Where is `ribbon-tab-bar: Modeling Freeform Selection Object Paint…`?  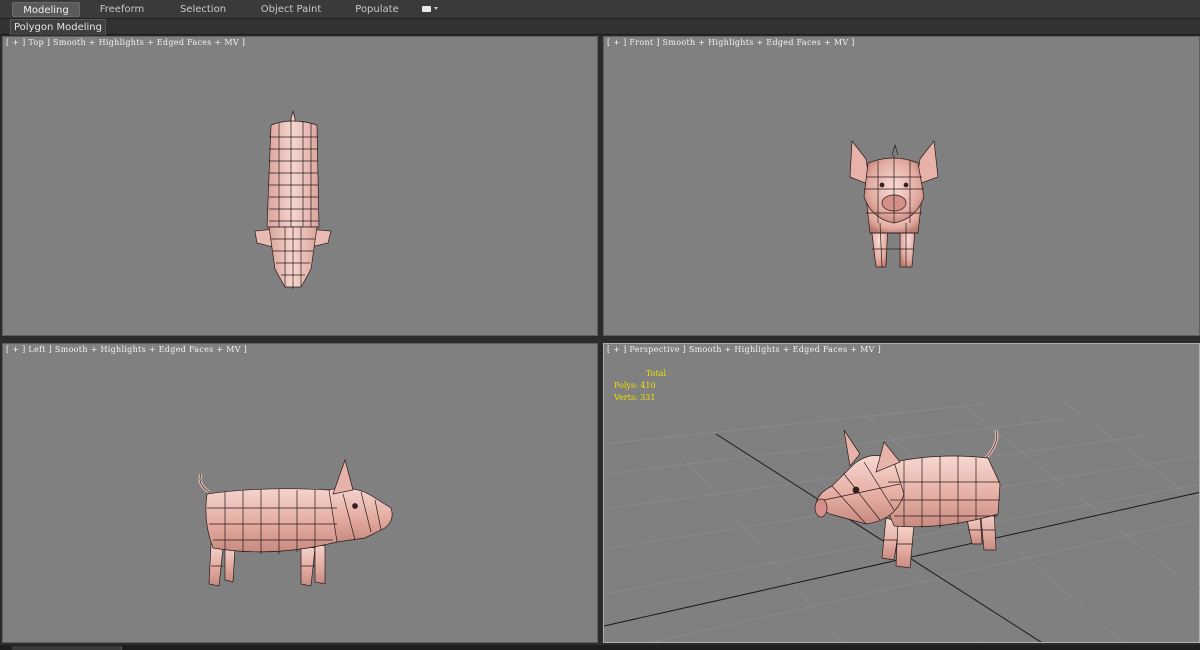 ribbon-tab-bar: Modeling Freeform Selection Object Paint… is located at coordinates (600, 9).